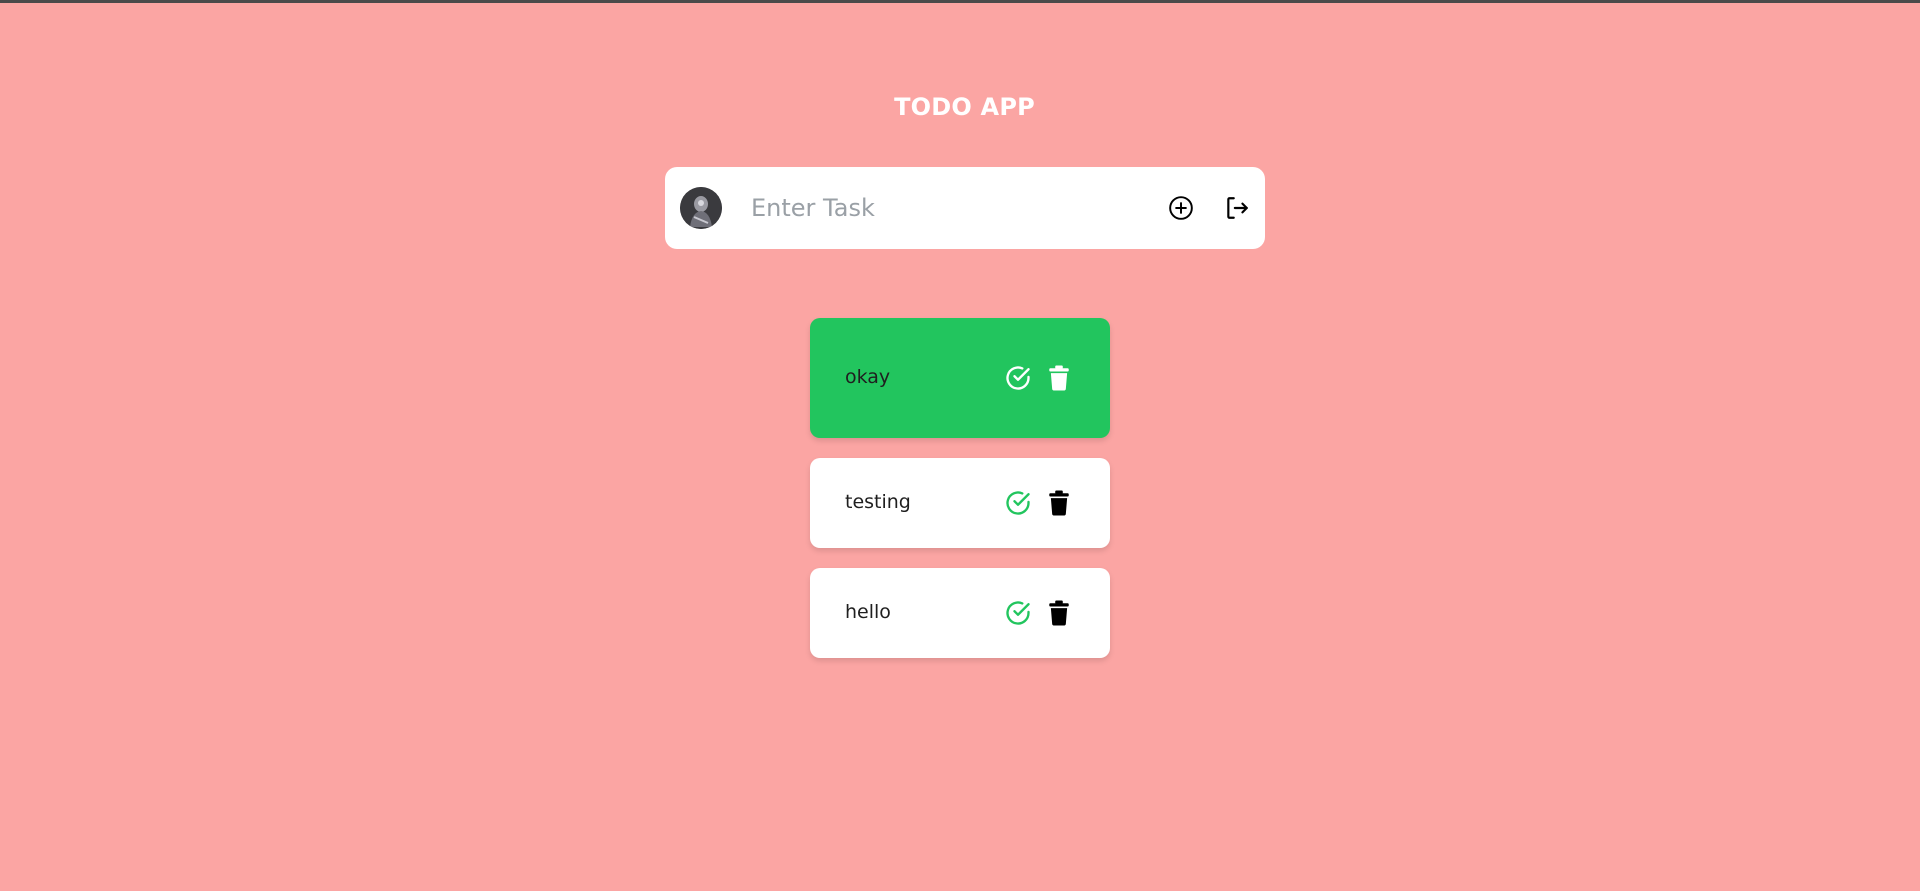 This screenshot has width=1920, height=891. Describe the element at coordinates (960, 1) in the screenshot. I see `window-top-border` at that location.